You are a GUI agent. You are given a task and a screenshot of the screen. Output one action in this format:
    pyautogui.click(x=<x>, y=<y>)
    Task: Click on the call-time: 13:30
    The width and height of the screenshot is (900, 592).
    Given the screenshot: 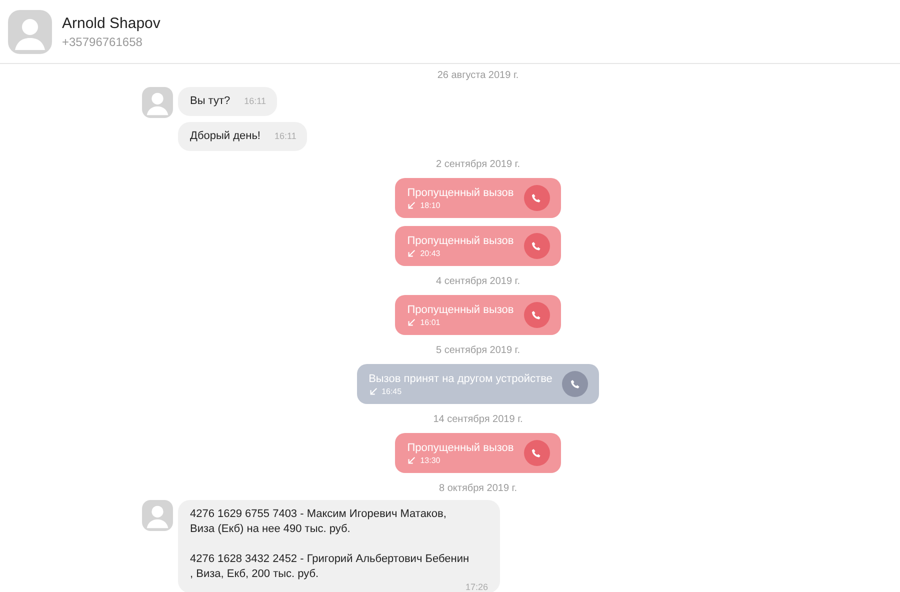 What is the action you would take?
    pyautogui.click(x=430, y=460)
    